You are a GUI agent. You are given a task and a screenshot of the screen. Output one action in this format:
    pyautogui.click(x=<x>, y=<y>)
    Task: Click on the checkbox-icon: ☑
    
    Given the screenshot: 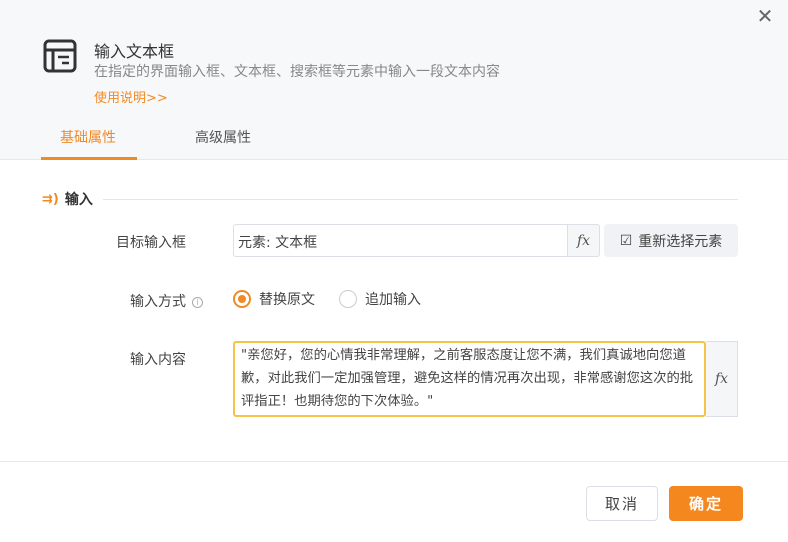 What is the action you would take?
    pyautogui.click(x=626, y=240)
    